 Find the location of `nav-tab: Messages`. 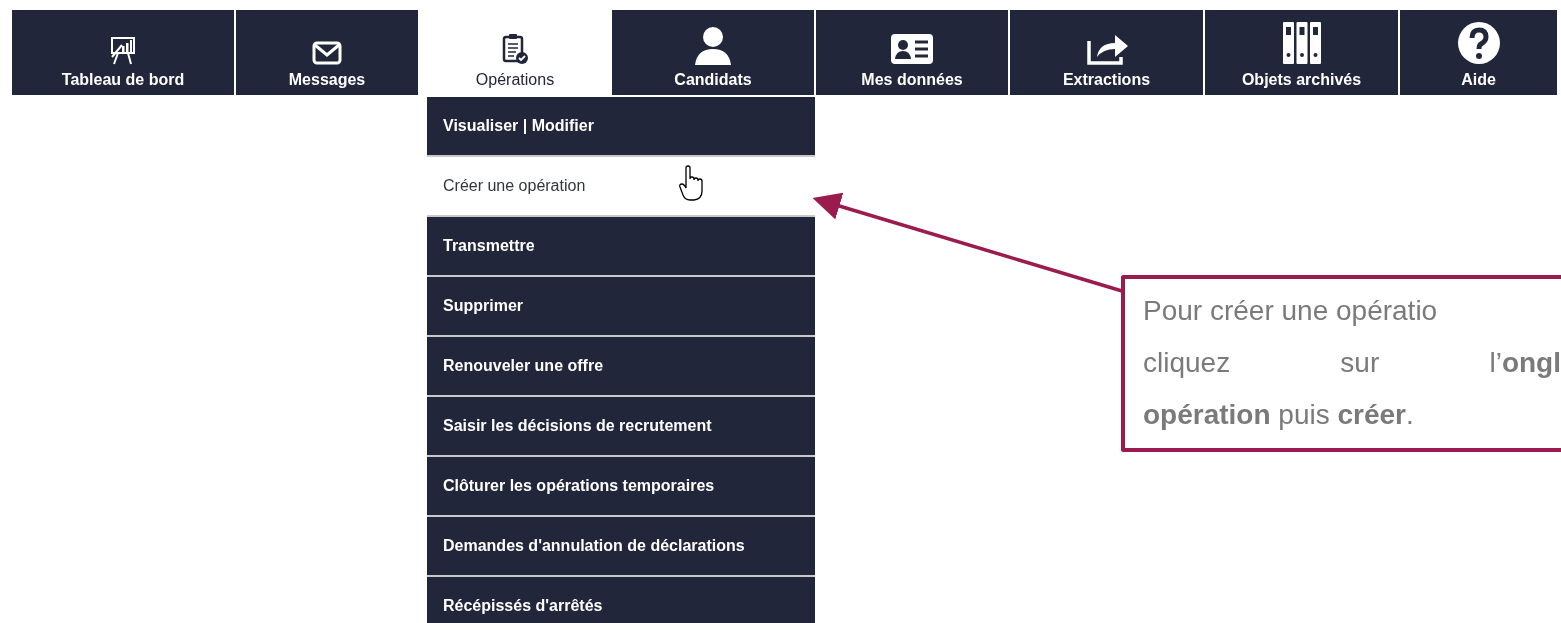

nav-tab: Messages is located at coordinates (328, 52).